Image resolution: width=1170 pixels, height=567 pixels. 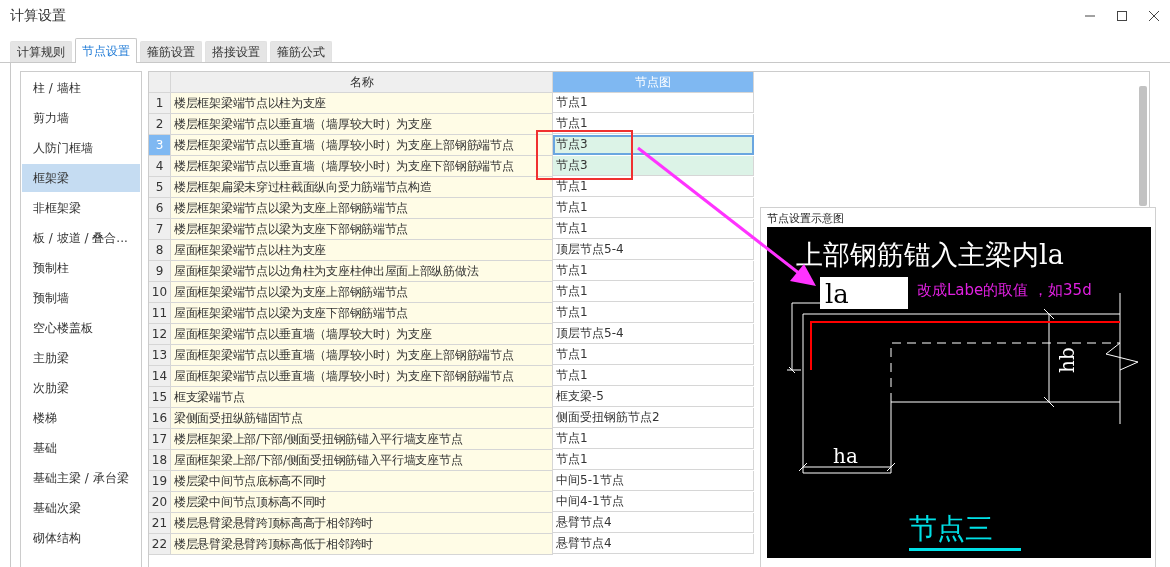 What do you see at coordinates (81, 118) in the screenshot?
I see `sidebar-item: 剪力墙` at bounding box center [81, 118].